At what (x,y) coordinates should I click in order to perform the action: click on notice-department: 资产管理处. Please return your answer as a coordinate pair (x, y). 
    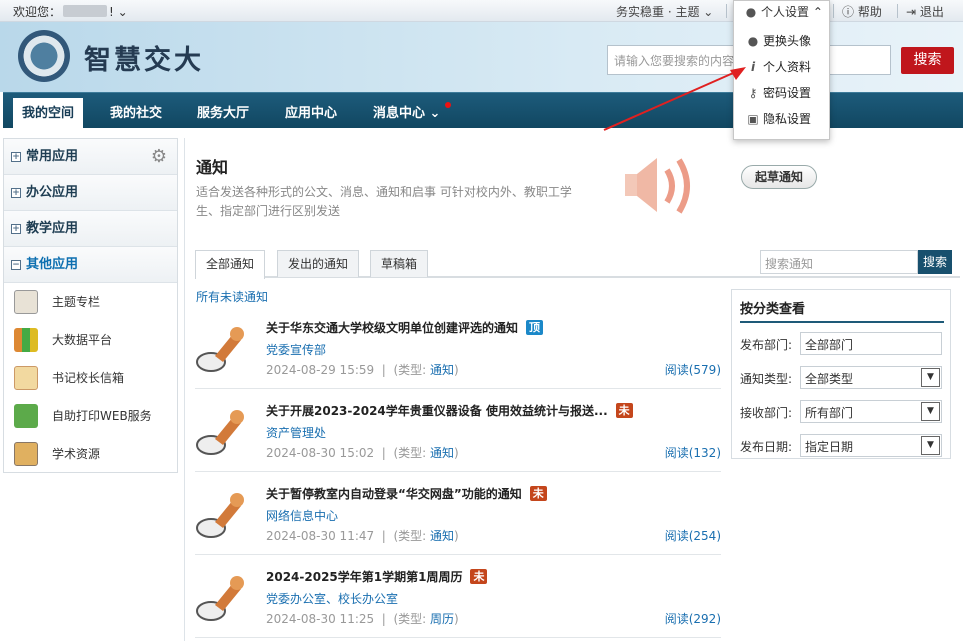
    Looking at the image, I should click on (296, 432).